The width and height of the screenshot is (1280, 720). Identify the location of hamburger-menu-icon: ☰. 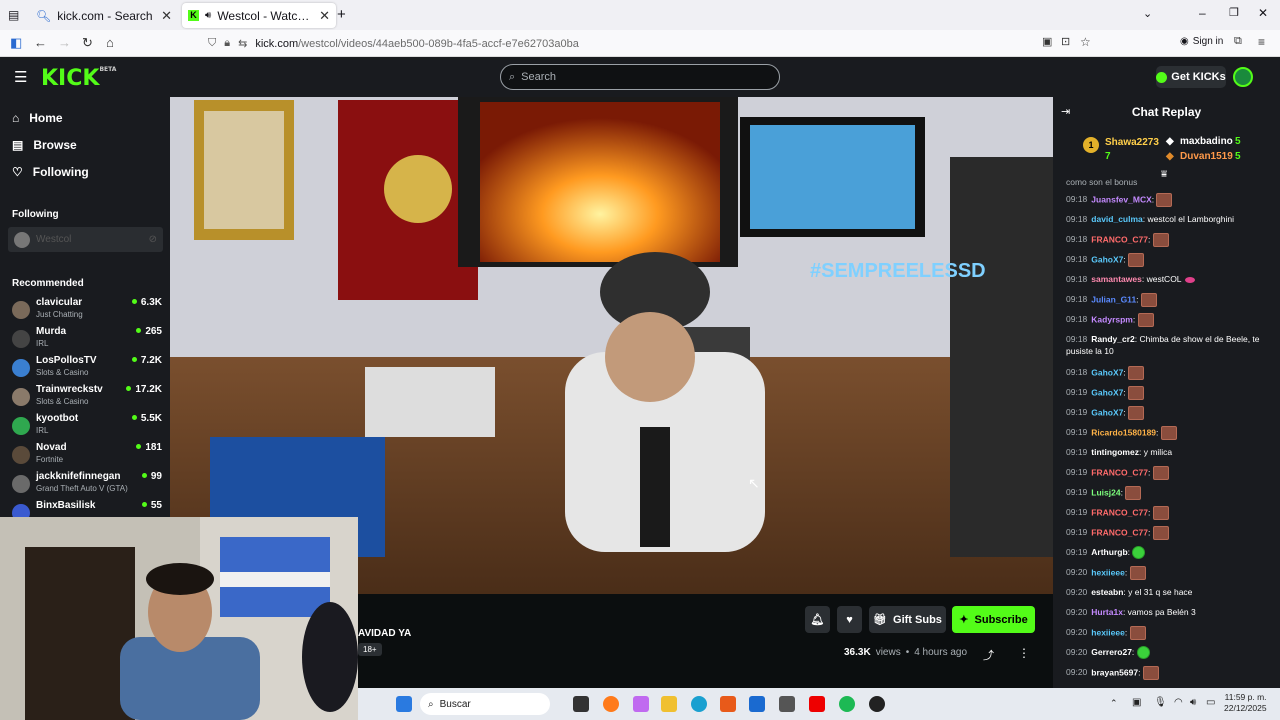
(20, 77).